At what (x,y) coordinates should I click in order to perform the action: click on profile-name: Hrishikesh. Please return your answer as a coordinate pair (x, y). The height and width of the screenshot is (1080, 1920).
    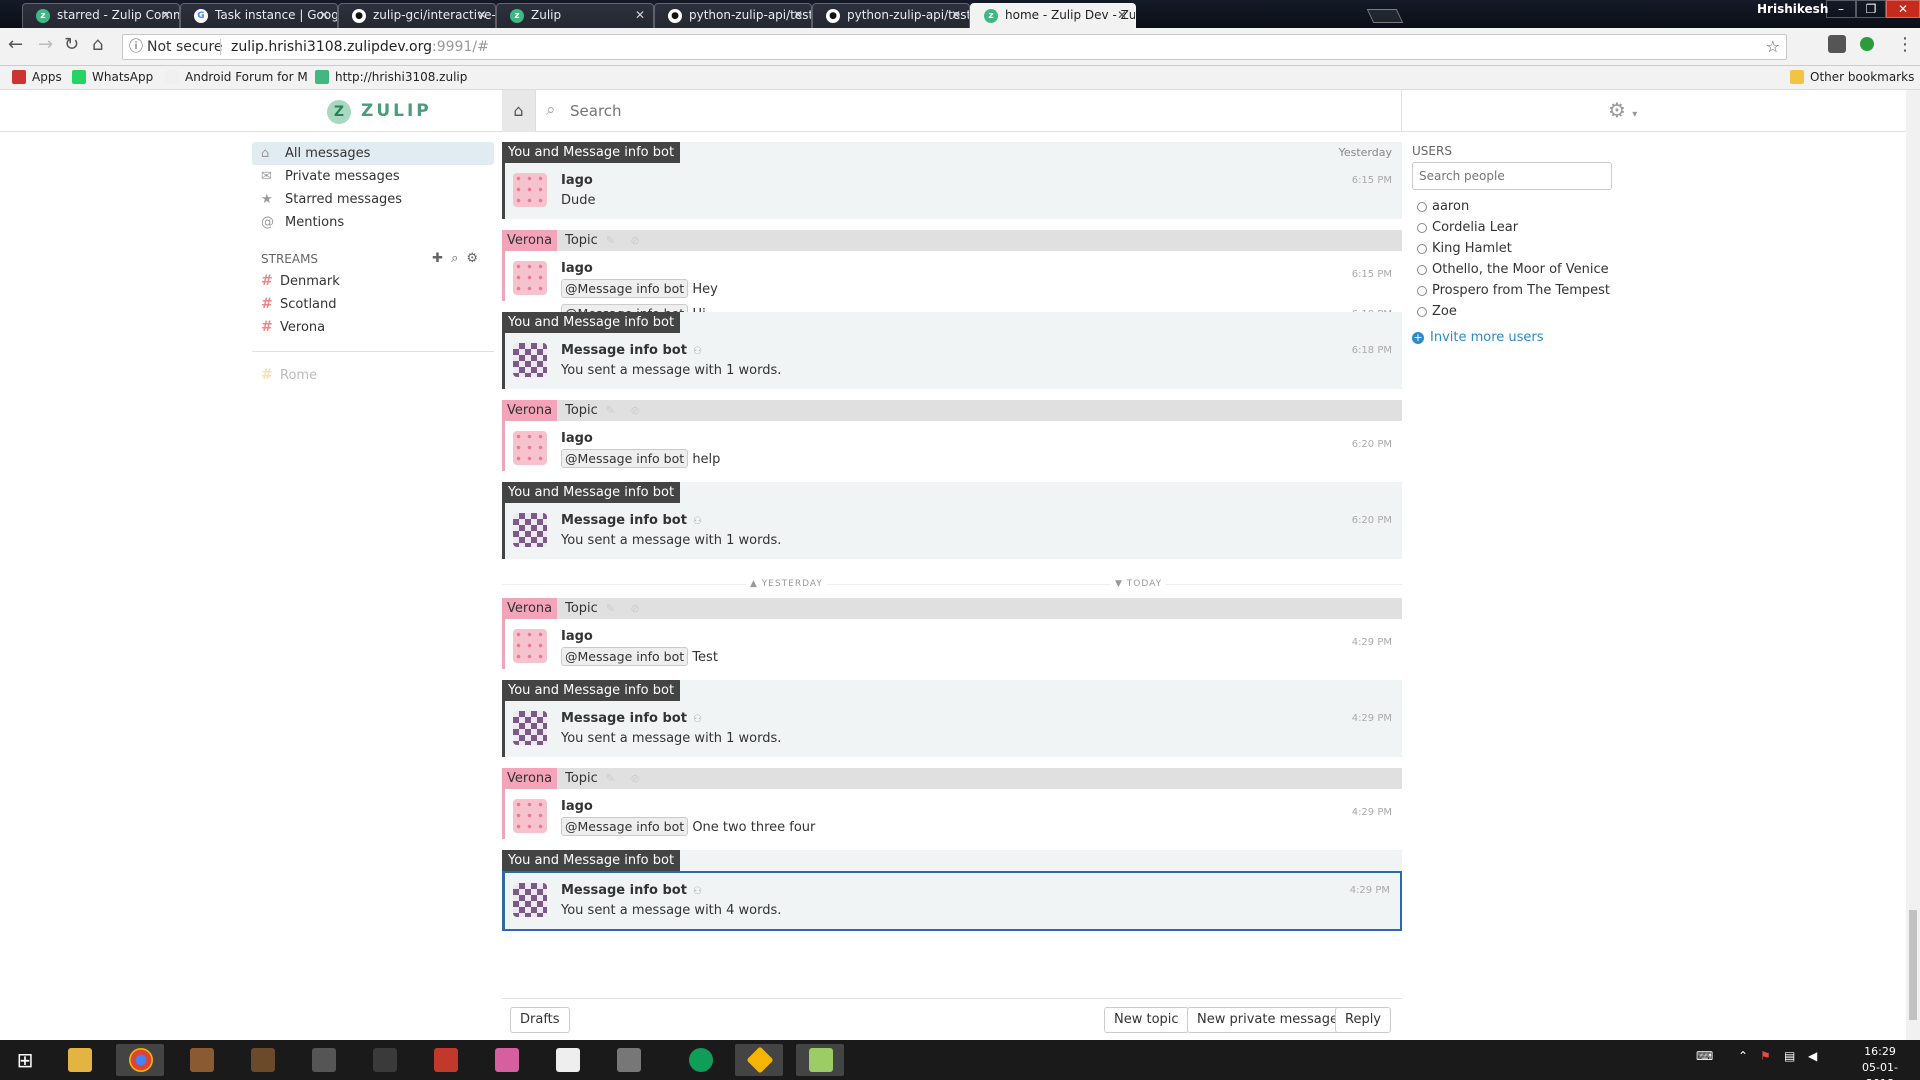
    Looking at the image, I should click on (1792, 9).